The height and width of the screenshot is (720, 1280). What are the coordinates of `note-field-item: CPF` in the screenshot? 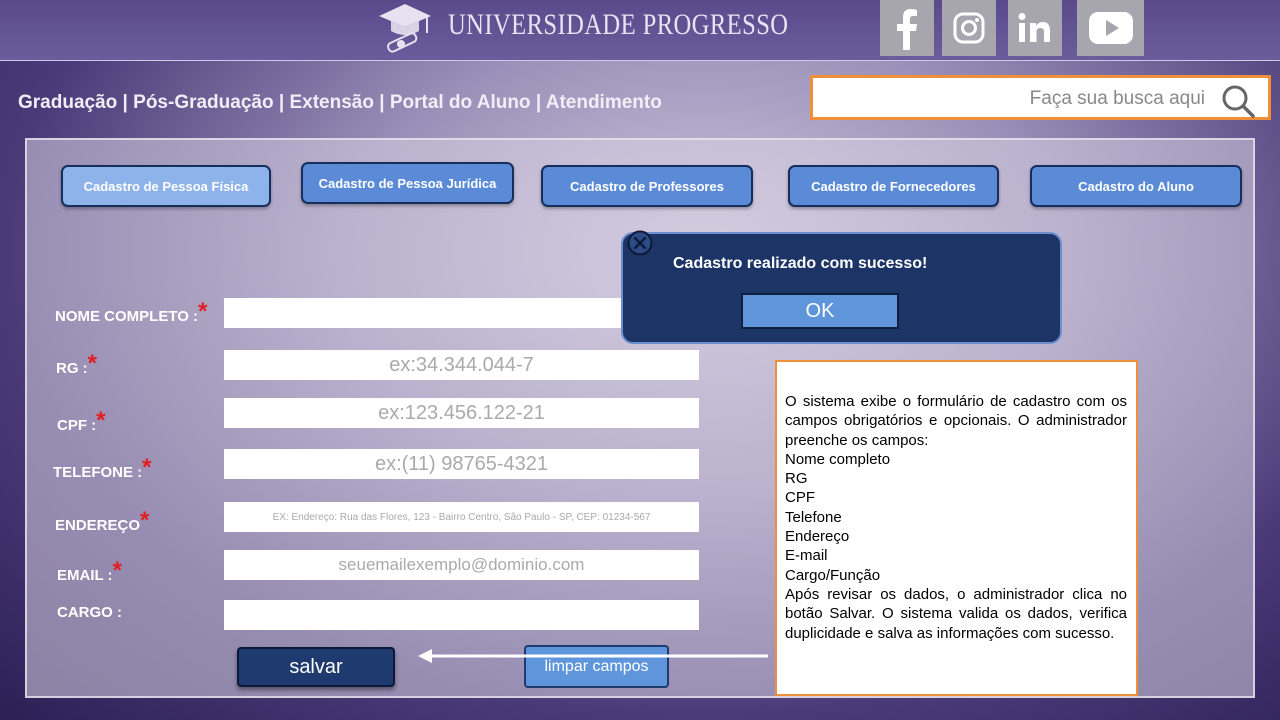 It's located at (800, 498).